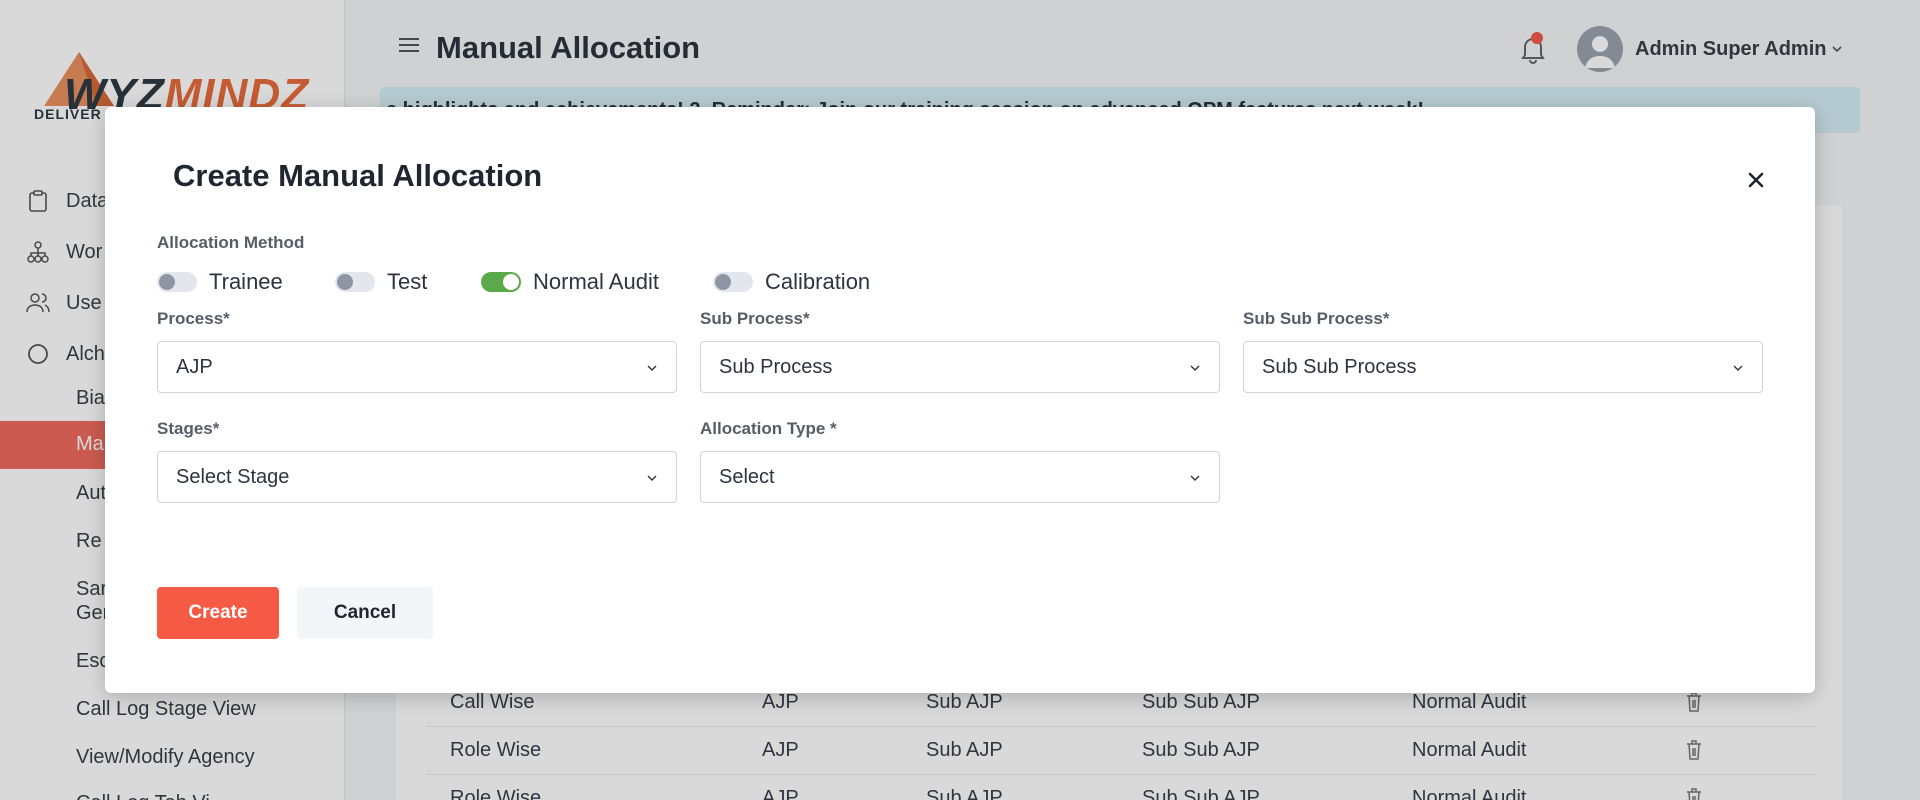 The height and width of the screenshot is (800, 1920). Describe the element at coordinates (755, 318) in the screenshot. I see `sub-process-label: Sub Process*` at that location.